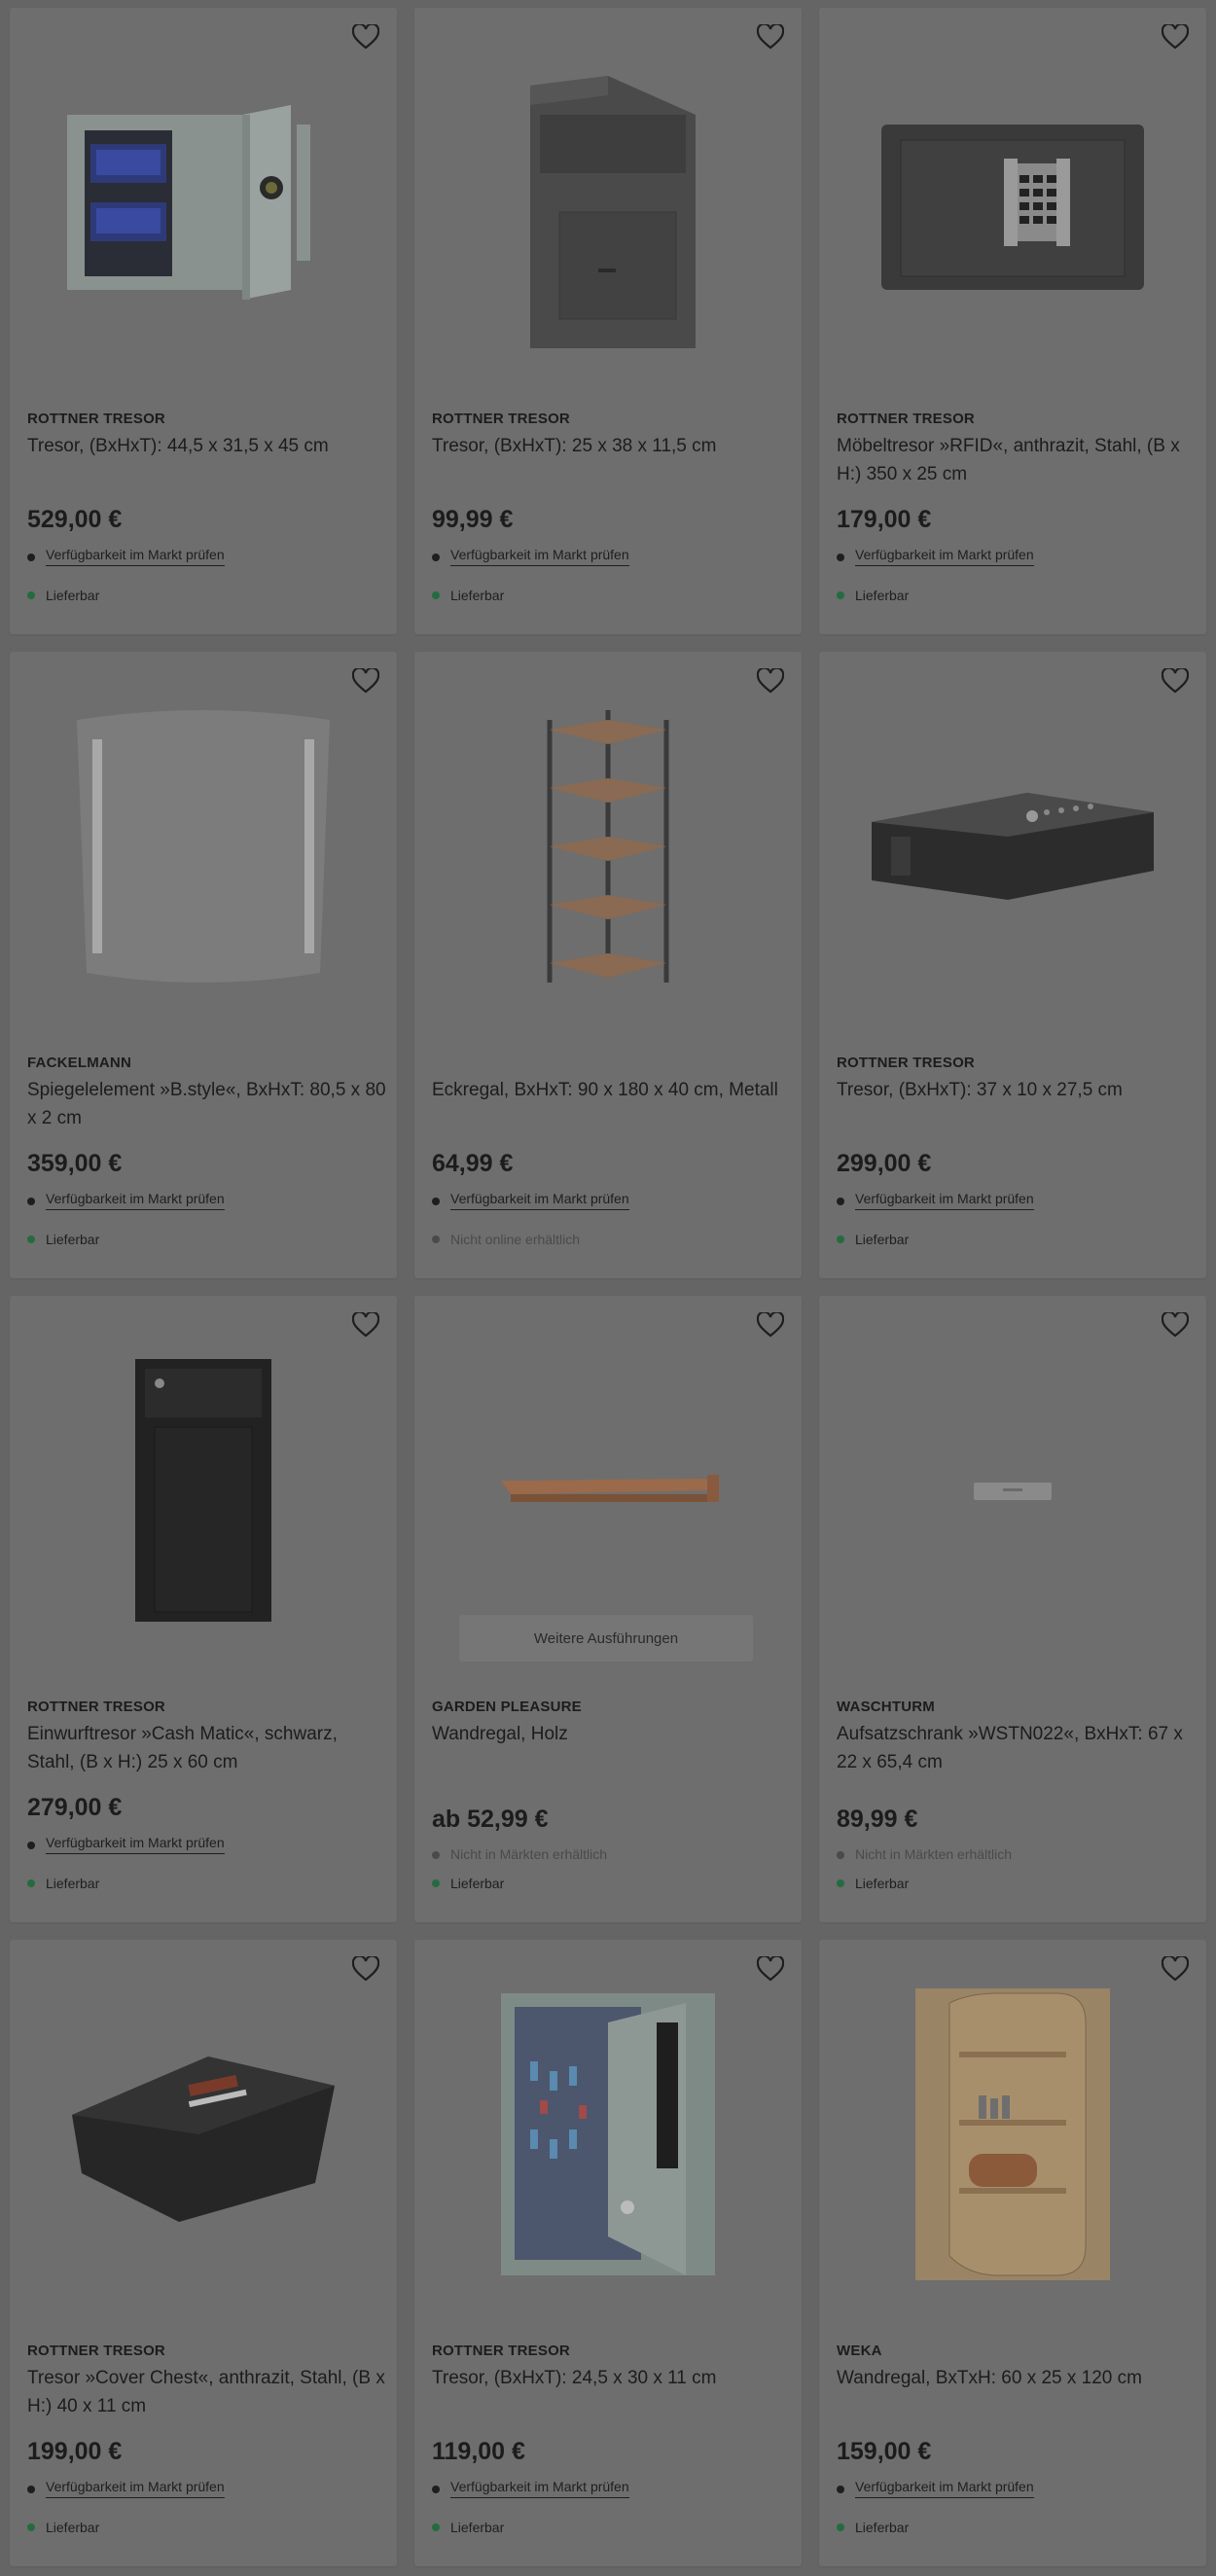  What do you see at coordinates (203, 2139) in the screenshot?
I see `cover-chest-icon` at bounding box center [203, 2139].